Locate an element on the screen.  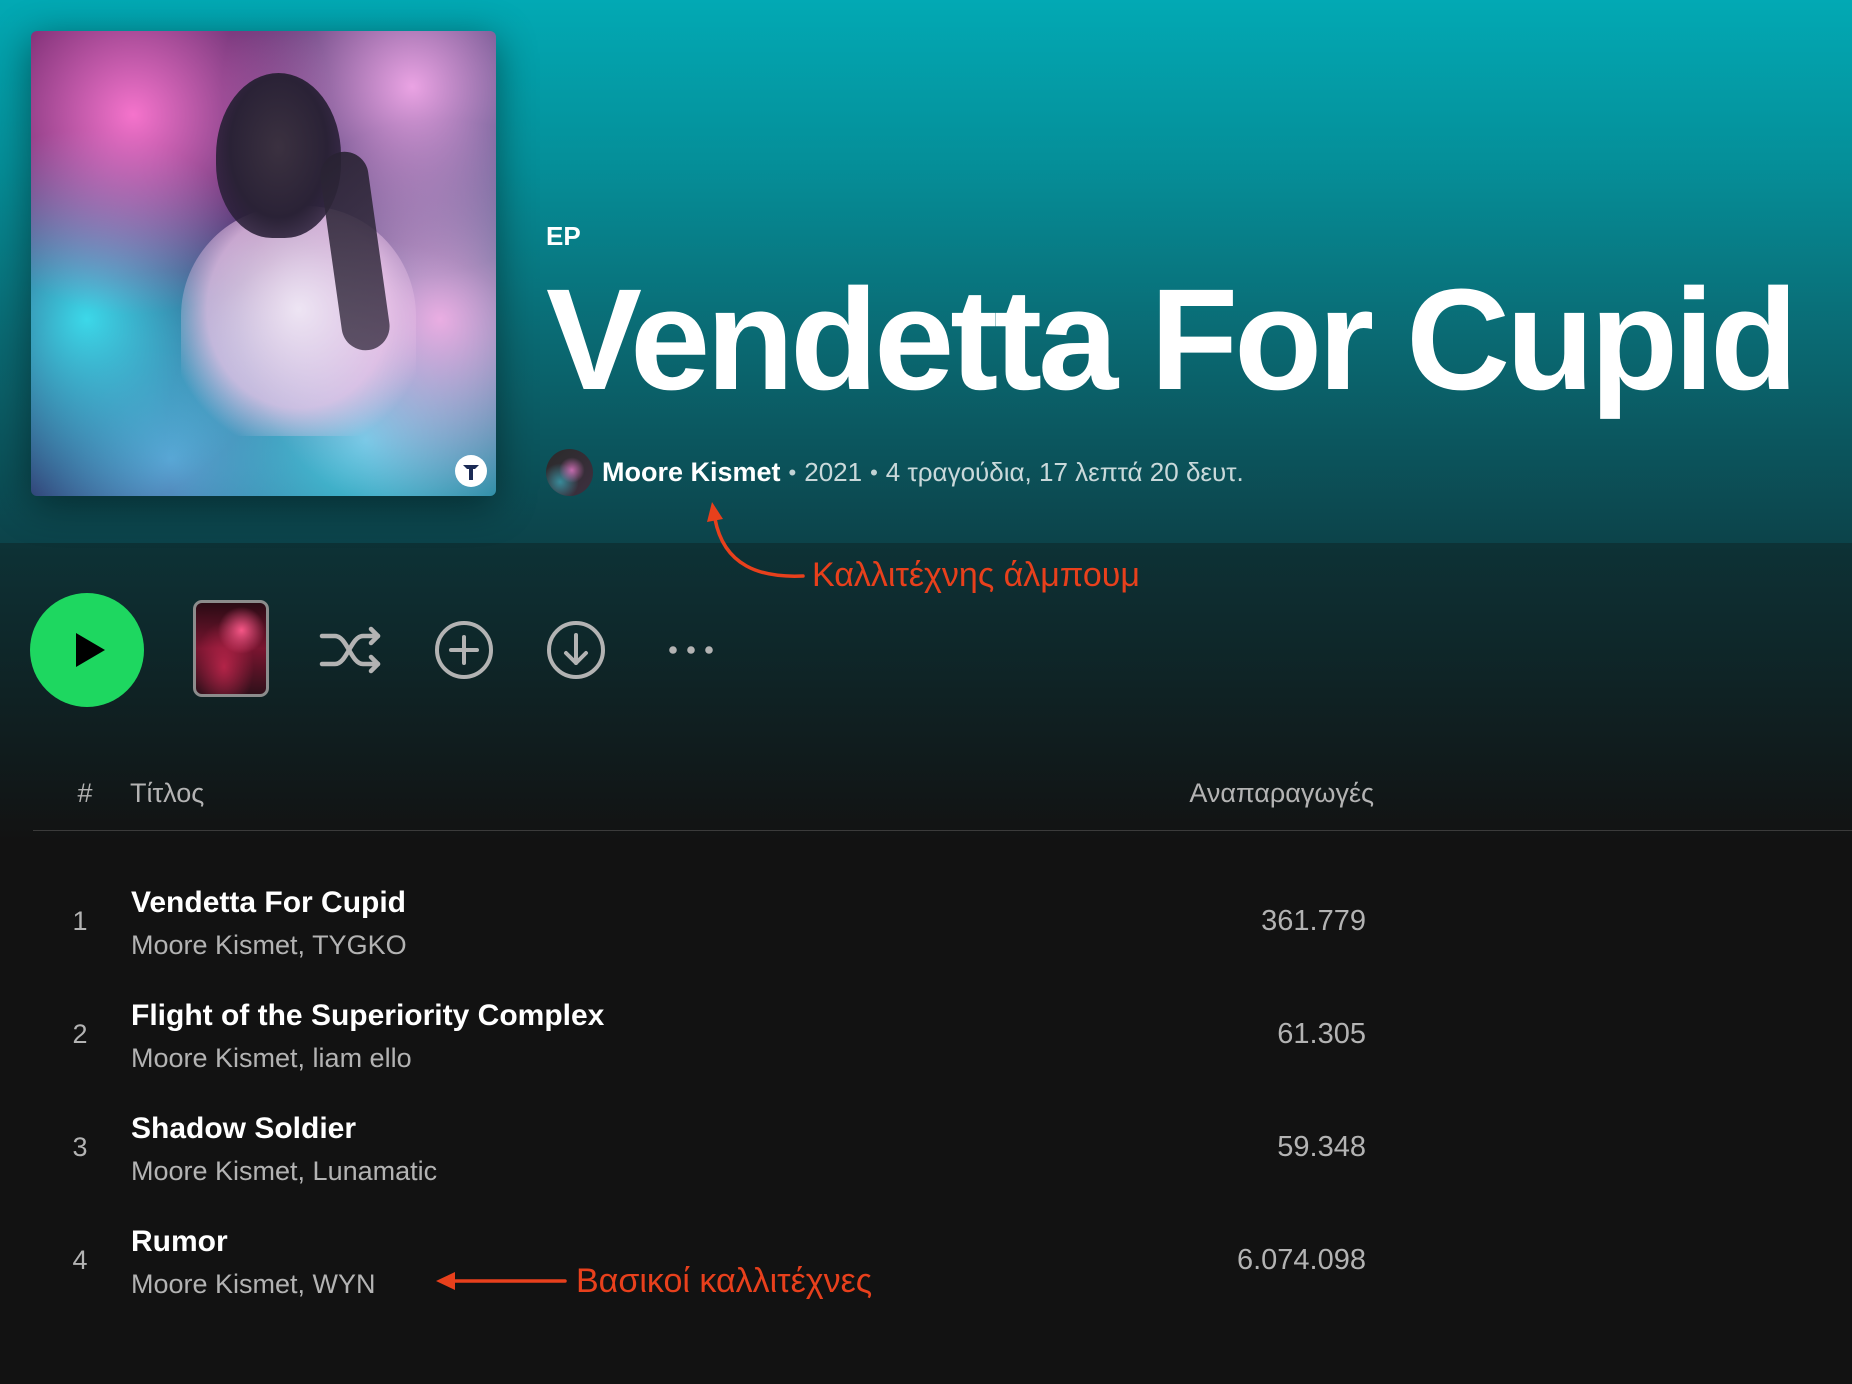
album-type-label: EP is located at coordinates (563, 236).